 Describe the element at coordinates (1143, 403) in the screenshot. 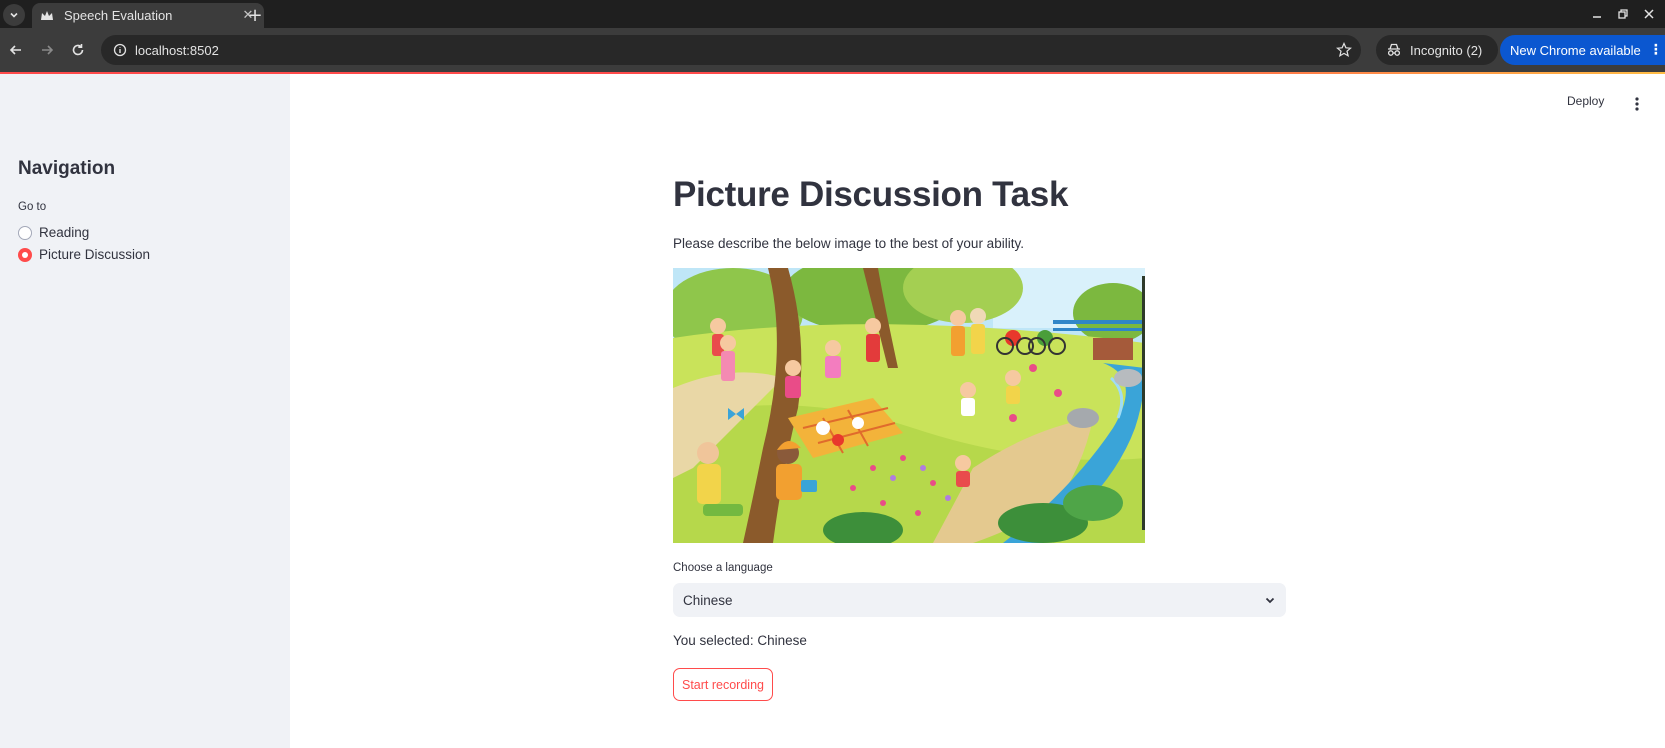

I see `image-edge-shadow` at that location.